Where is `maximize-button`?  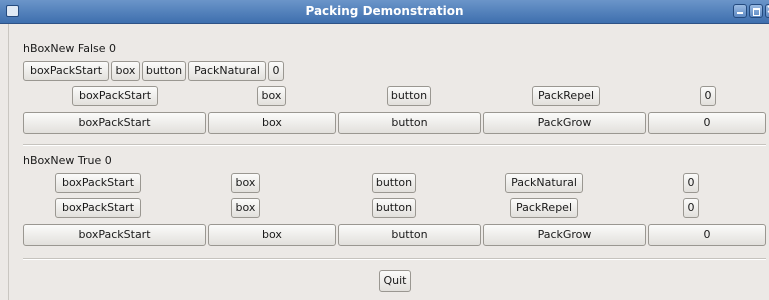
maximize-button is located at coordinates (756, 11).